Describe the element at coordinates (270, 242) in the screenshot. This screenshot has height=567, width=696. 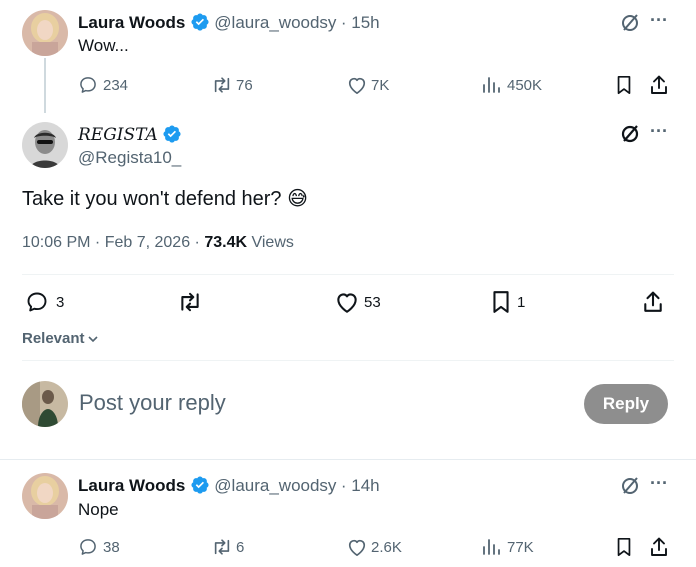
I see `views-label: Views` at that location.